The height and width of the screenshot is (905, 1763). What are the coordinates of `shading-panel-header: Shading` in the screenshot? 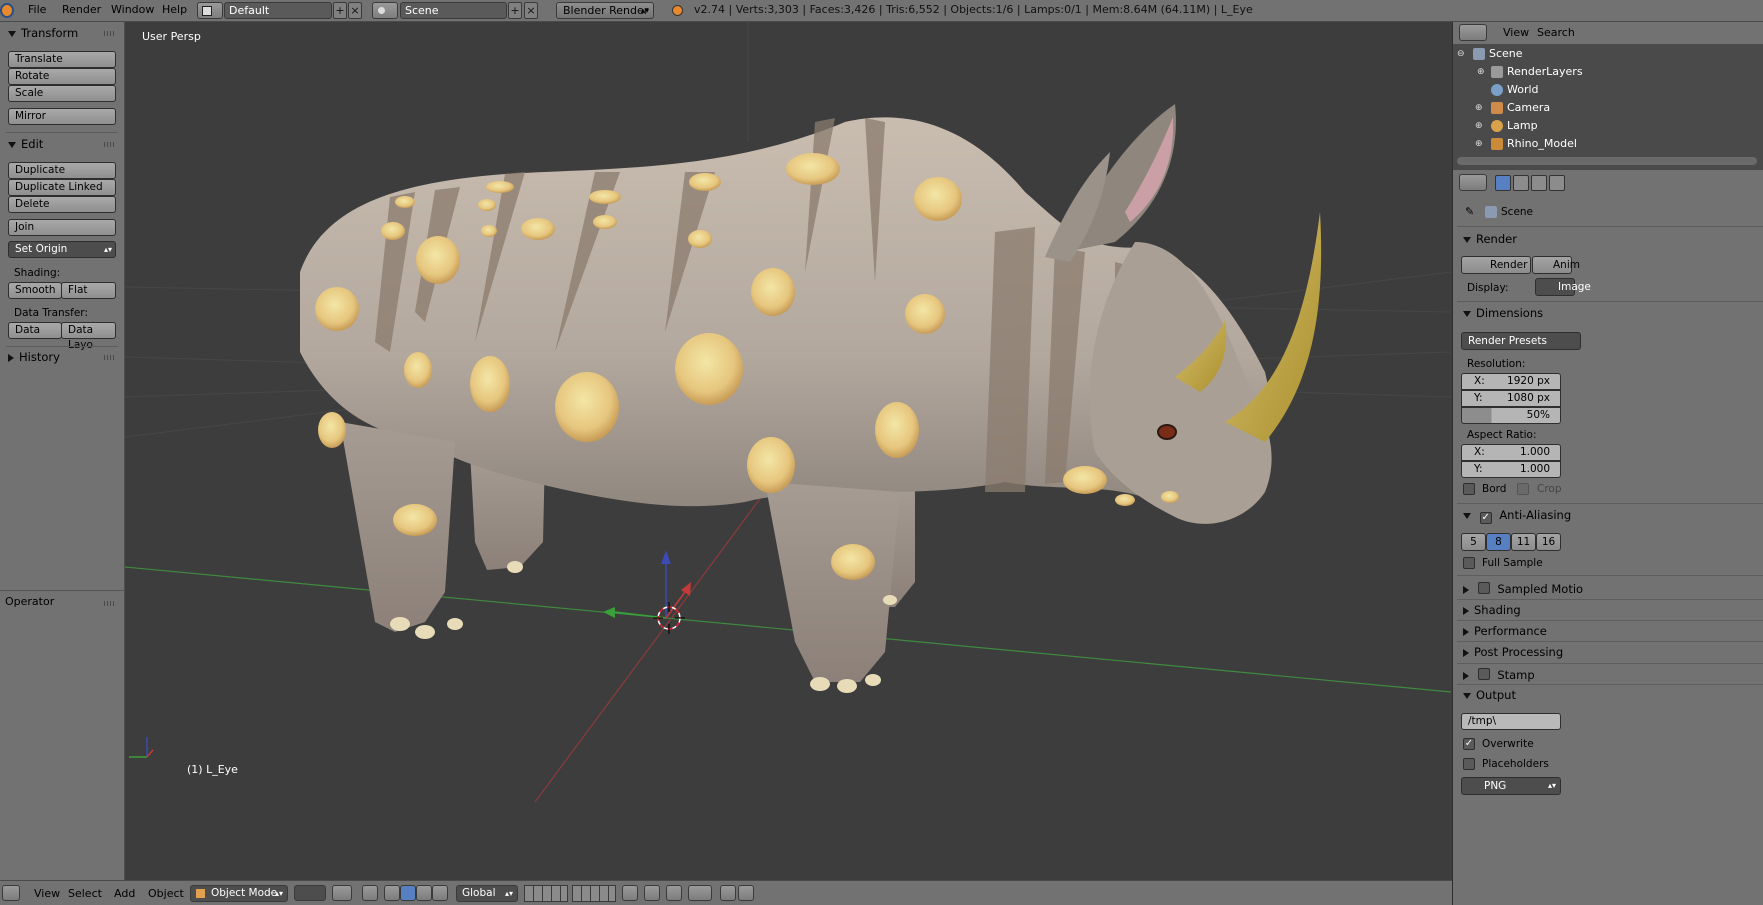 It's located at (1492, 610).